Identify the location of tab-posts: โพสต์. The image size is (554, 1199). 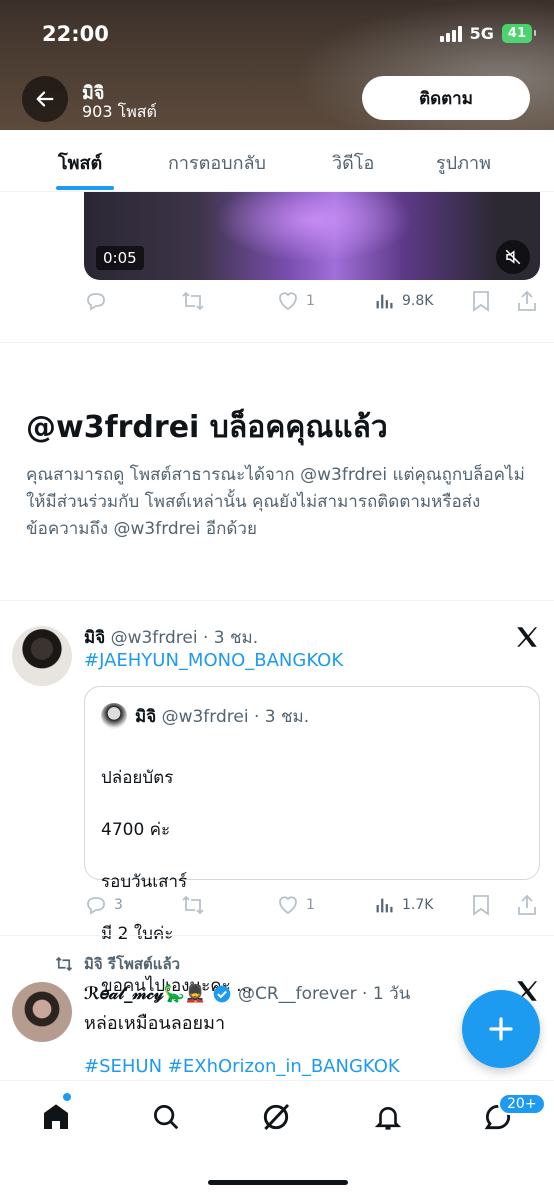
(80, 162).